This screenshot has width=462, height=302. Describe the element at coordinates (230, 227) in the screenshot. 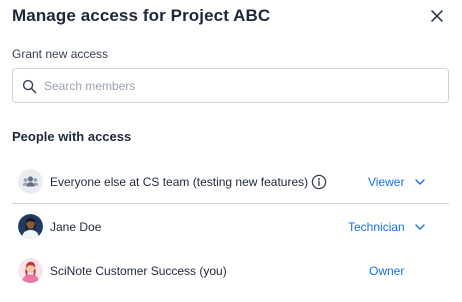

I see `member-row: Jane Doe Technician` at that location.